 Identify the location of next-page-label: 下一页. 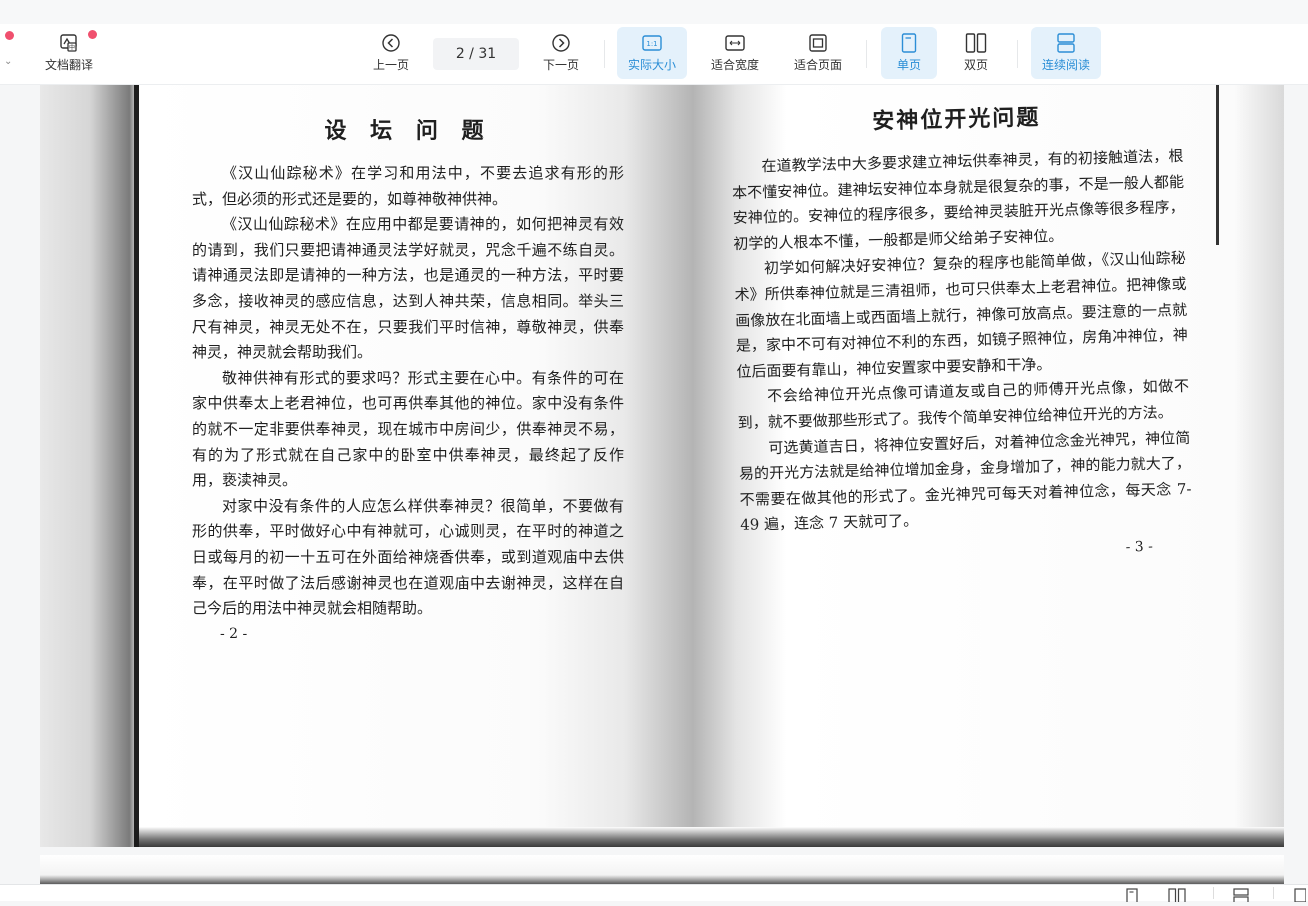
(560, 65).